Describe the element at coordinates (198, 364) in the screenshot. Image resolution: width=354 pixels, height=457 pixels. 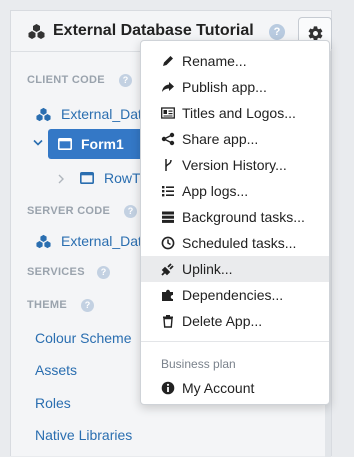
I see `menu-section-label: Business plan` at that location.